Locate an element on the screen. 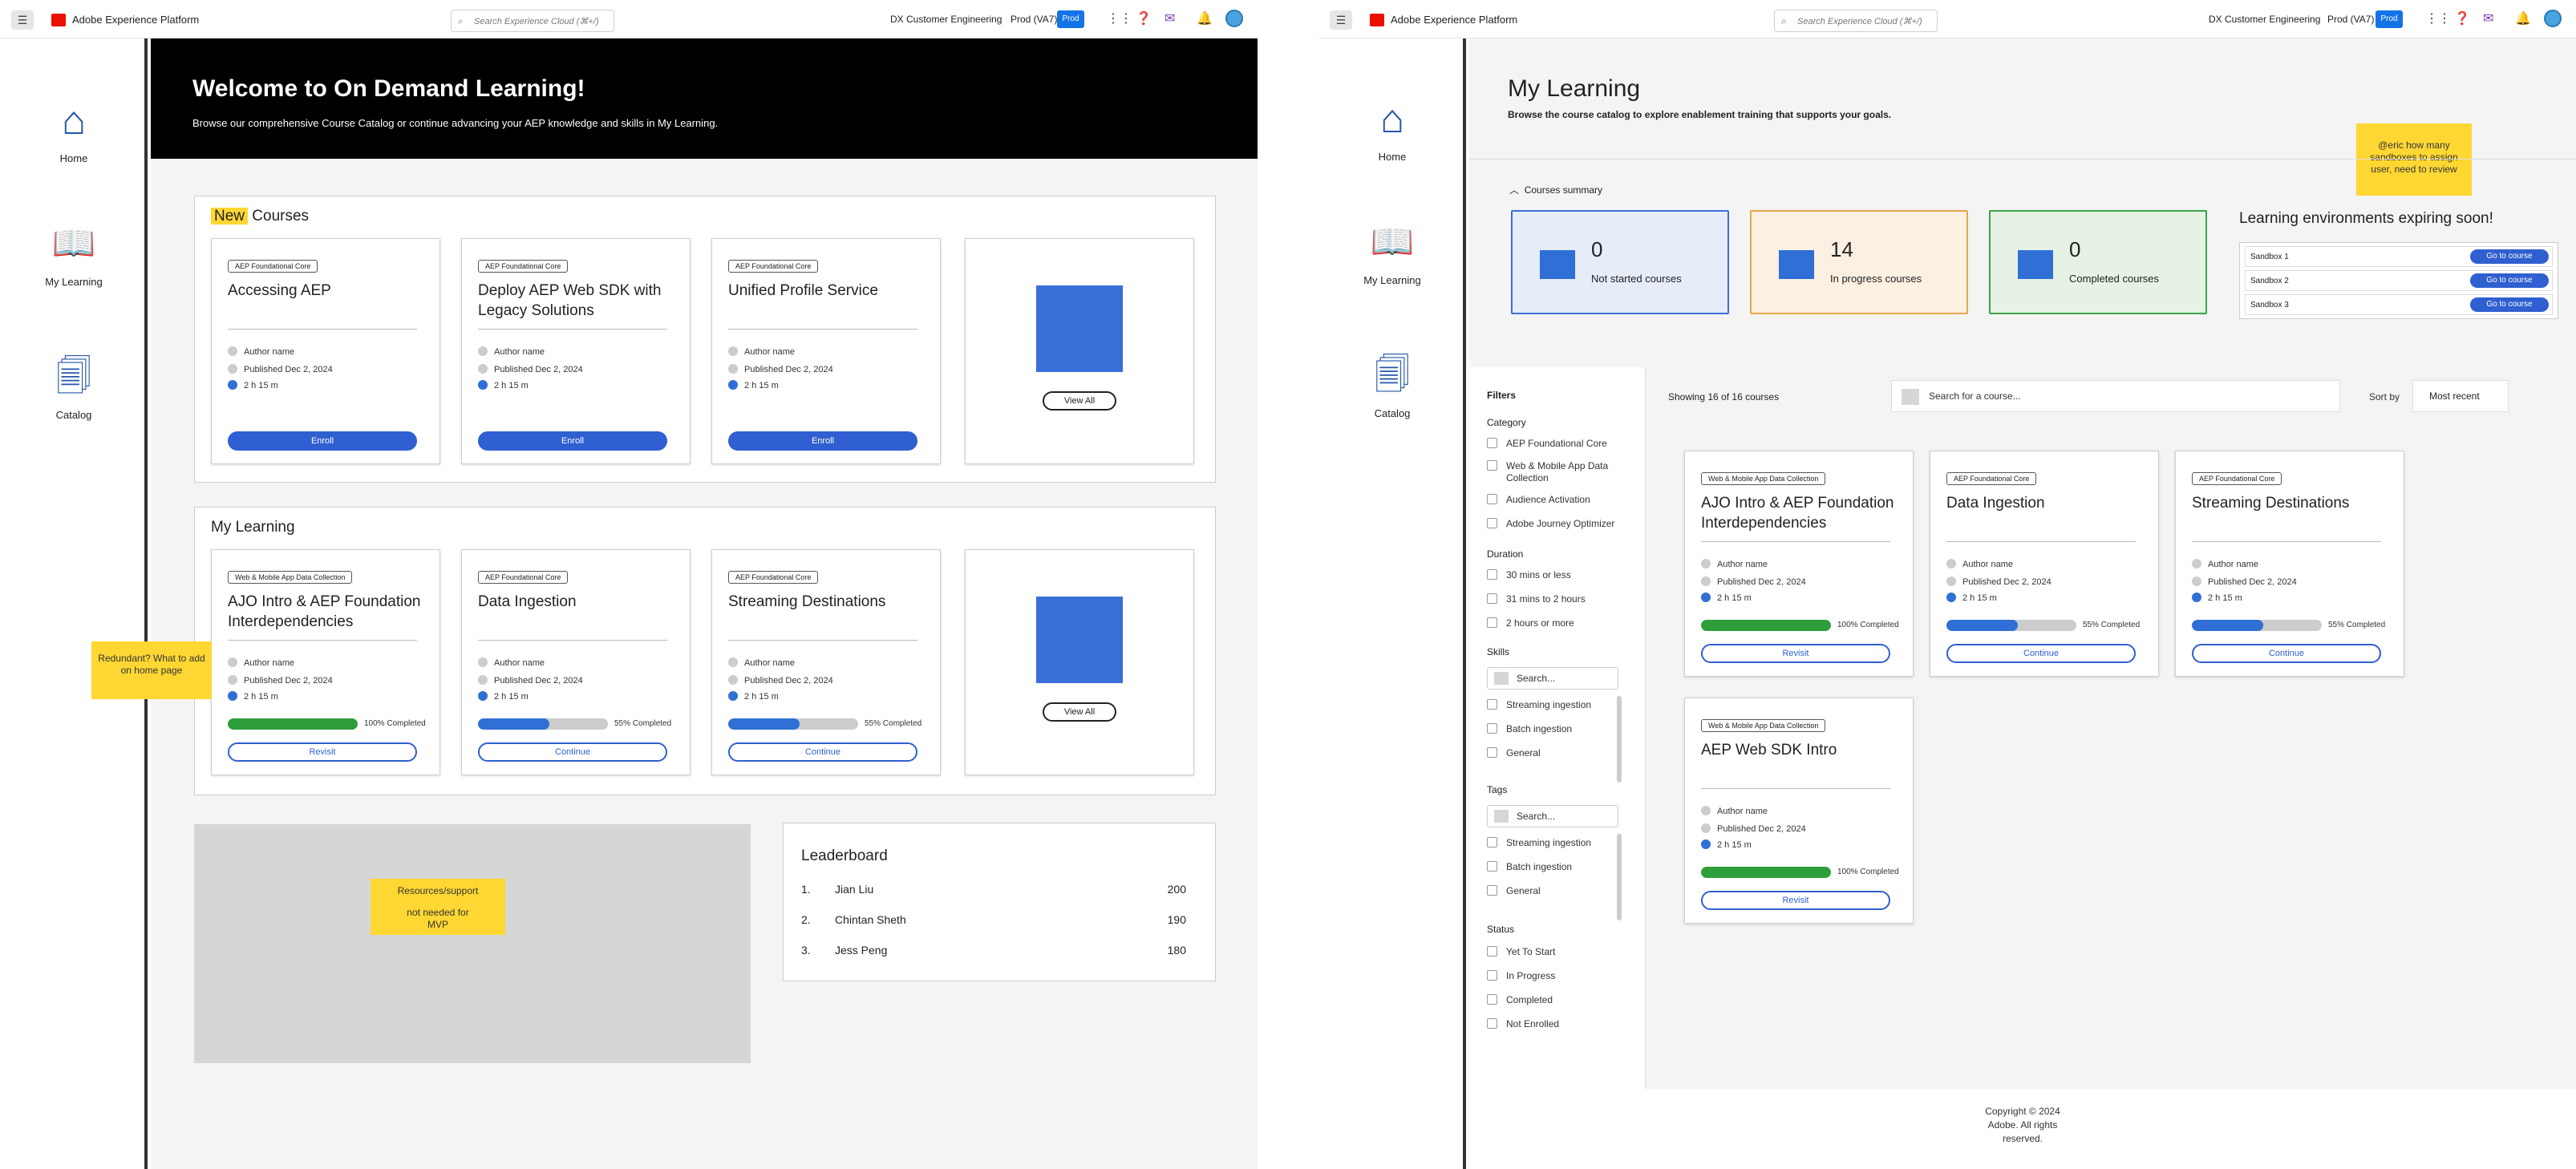 This screenshot has height=1169, width=2576. courses-summary-toggle: ︿ Courses summary is located at coordinates (1555, 189).